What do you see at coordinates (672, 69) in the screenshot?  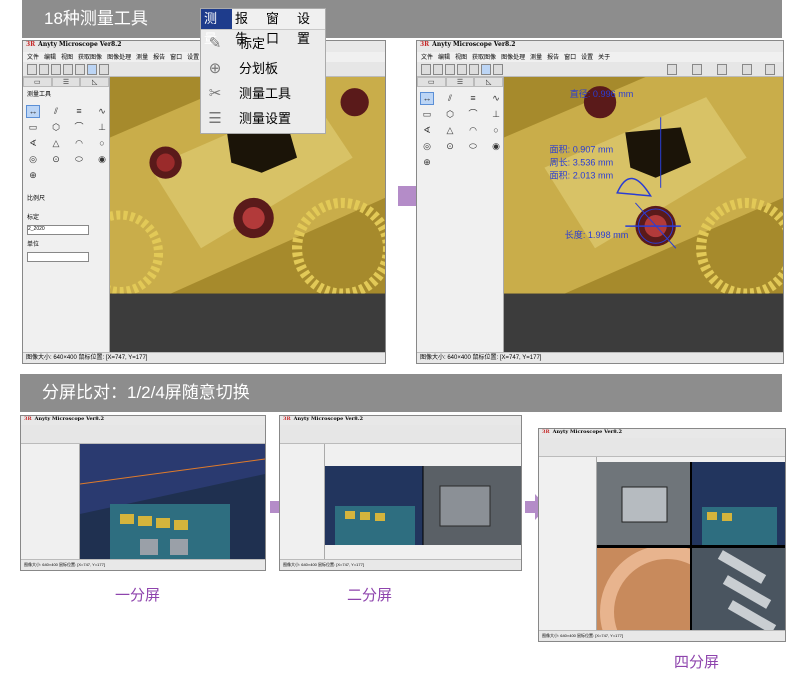 I see `rect-icon` at bounding box center [672, 69].